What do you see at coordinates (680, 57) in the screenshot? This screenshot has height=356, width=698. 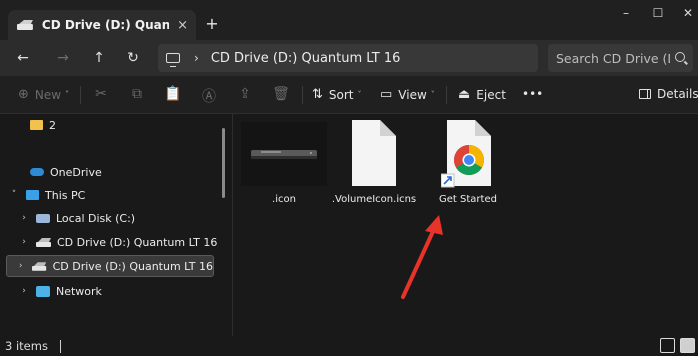 I see `search-icon` at bounding box center [680, 57].